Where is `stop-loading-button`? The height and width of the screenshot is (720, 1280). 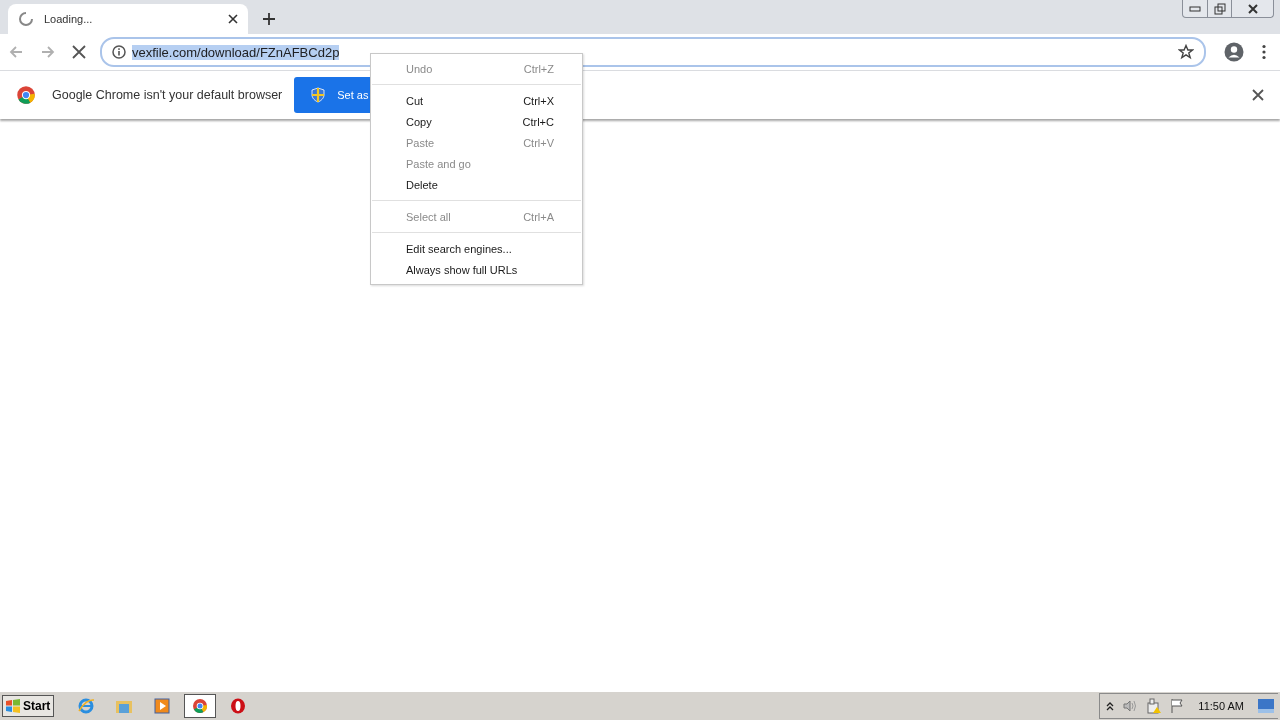
stop-loading-button is located at coordinates (79, 52).